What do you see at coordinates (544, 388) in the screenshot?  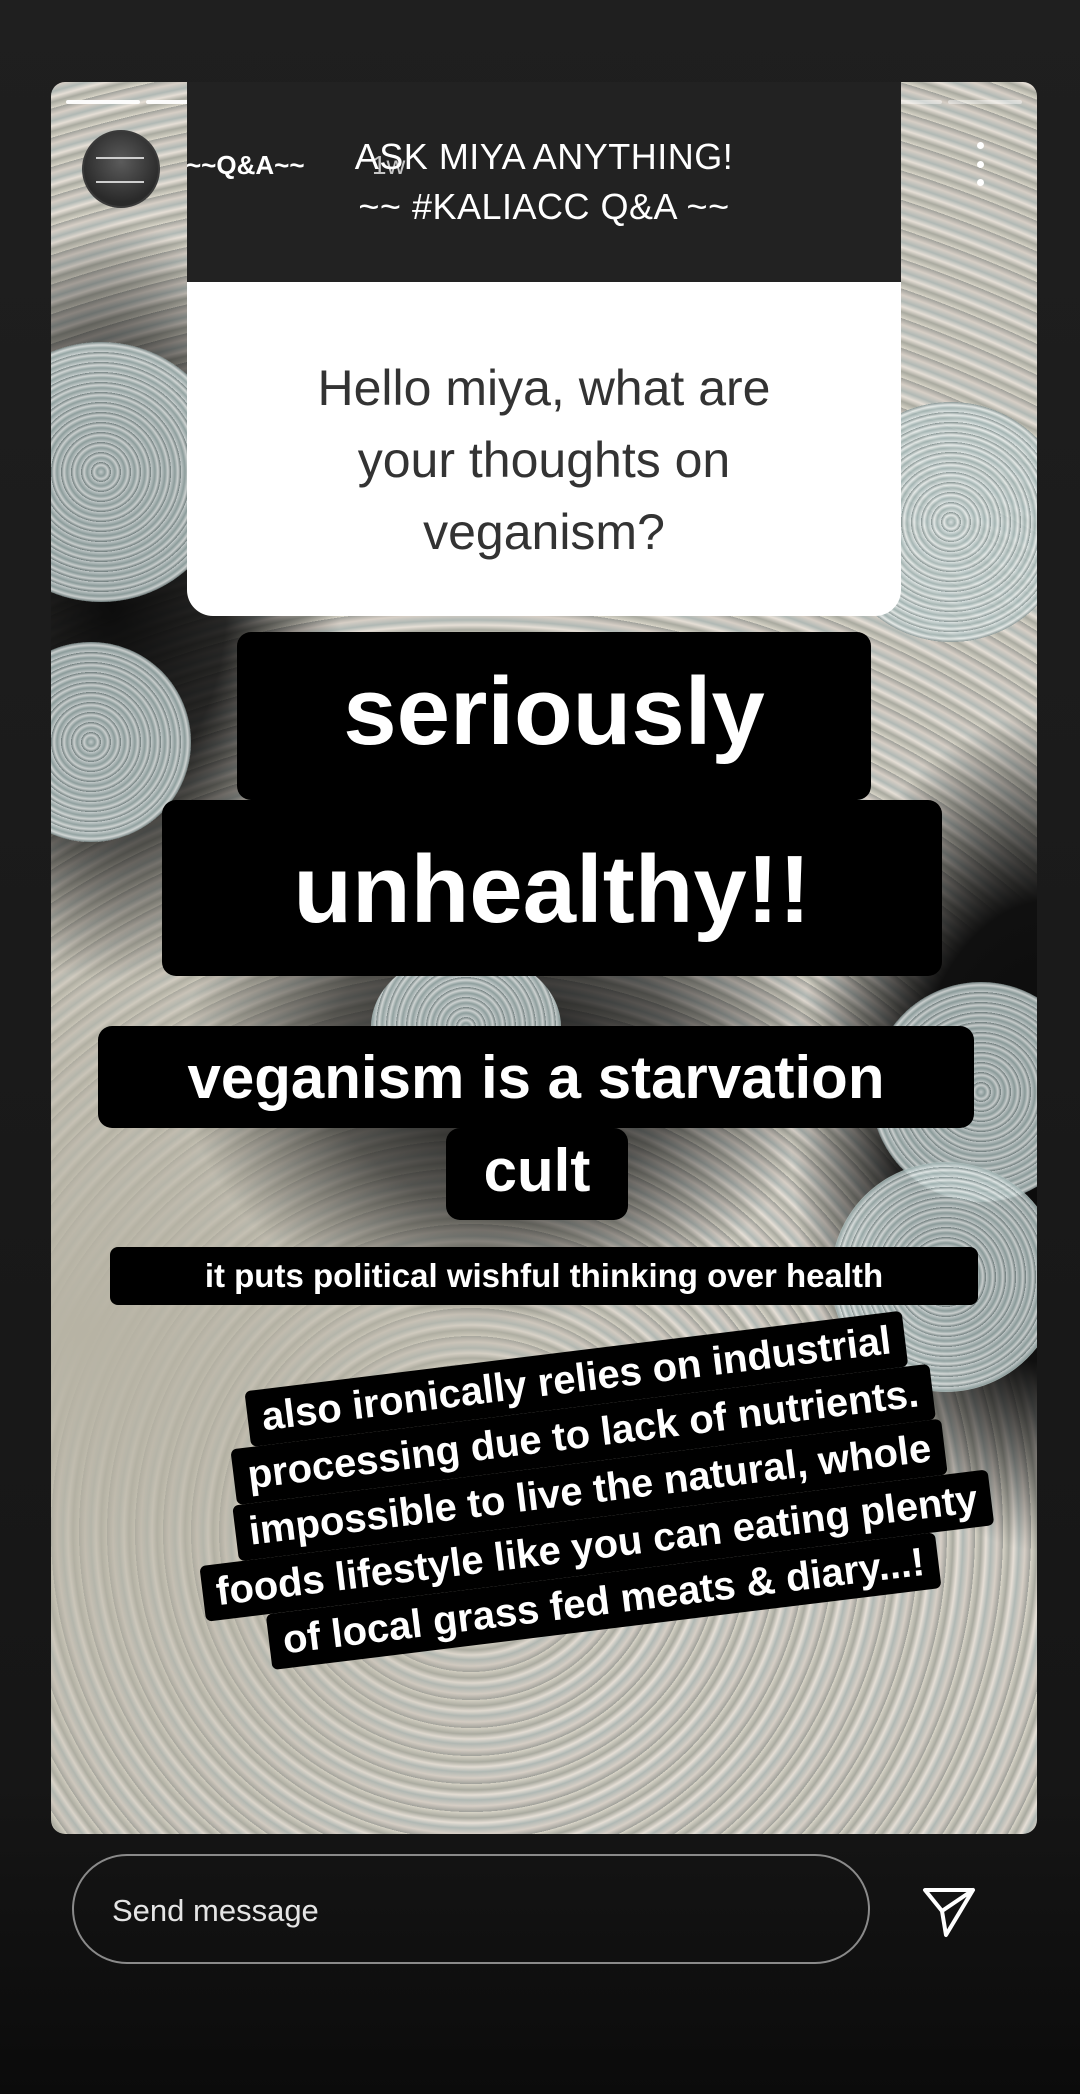 I see `question-text-line: Hello miya, what are` at bounding box center [544, 388].